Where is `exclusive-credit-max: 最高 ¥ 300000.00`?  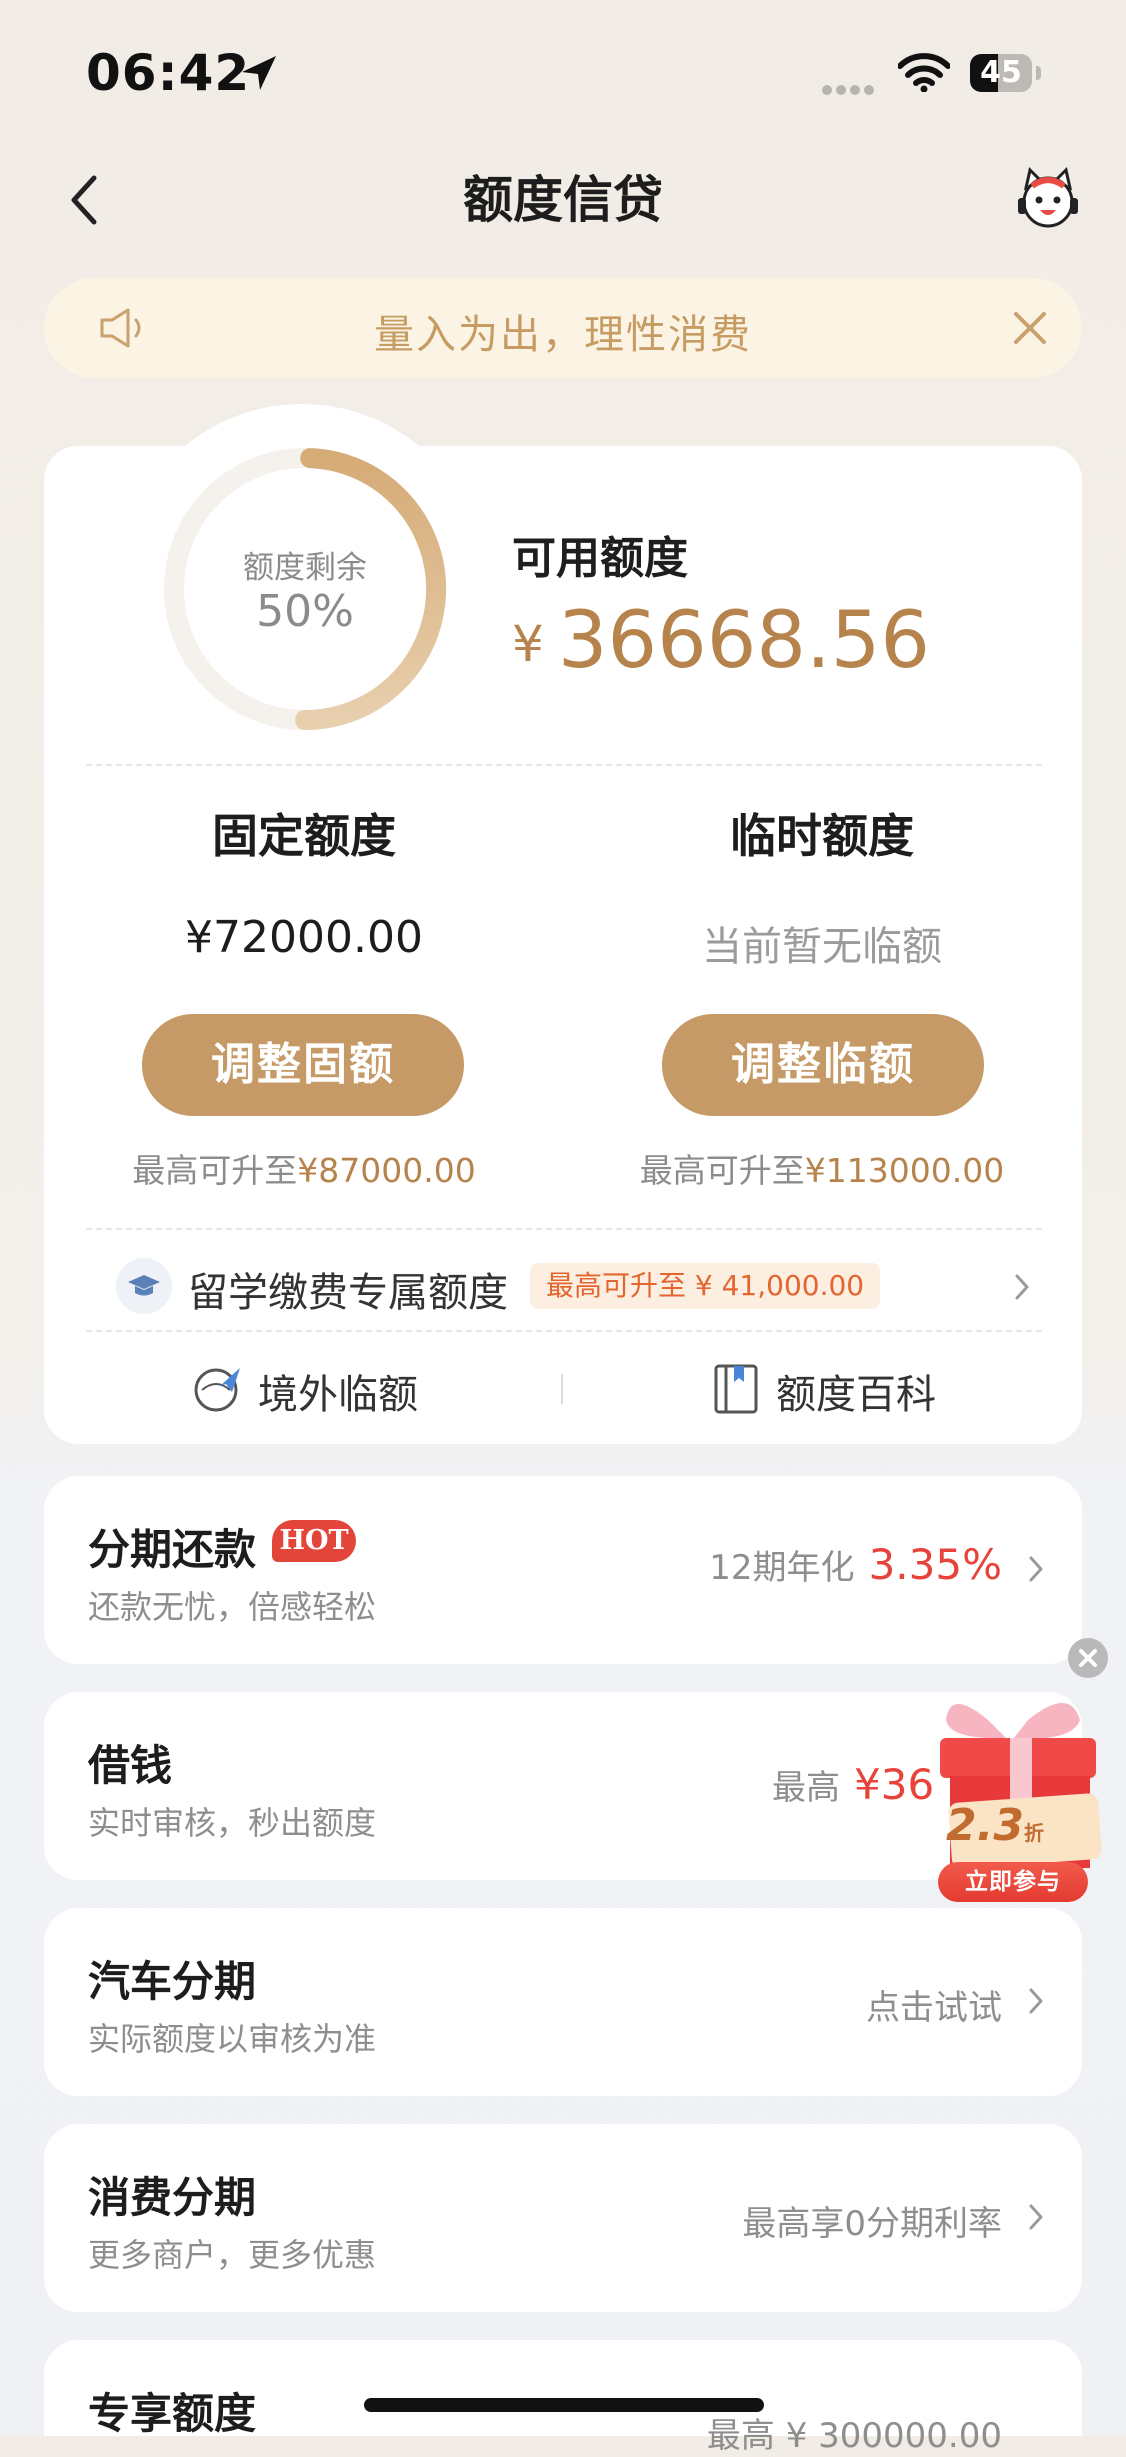
exclusive-credit-max: 最高 ¥ 300000.00 is located at coordinates (854, 2436).